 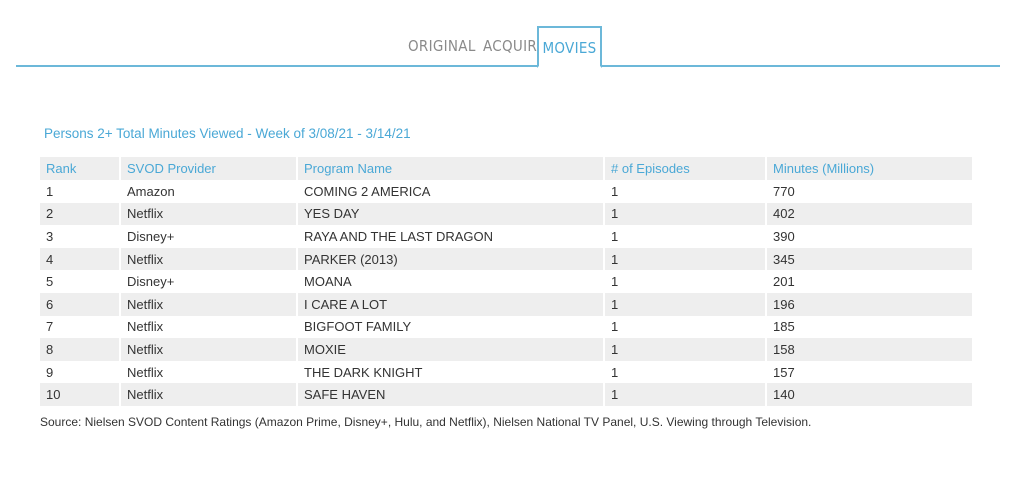 I want to click on cell-rank: 3, so click(x=80, y=236).